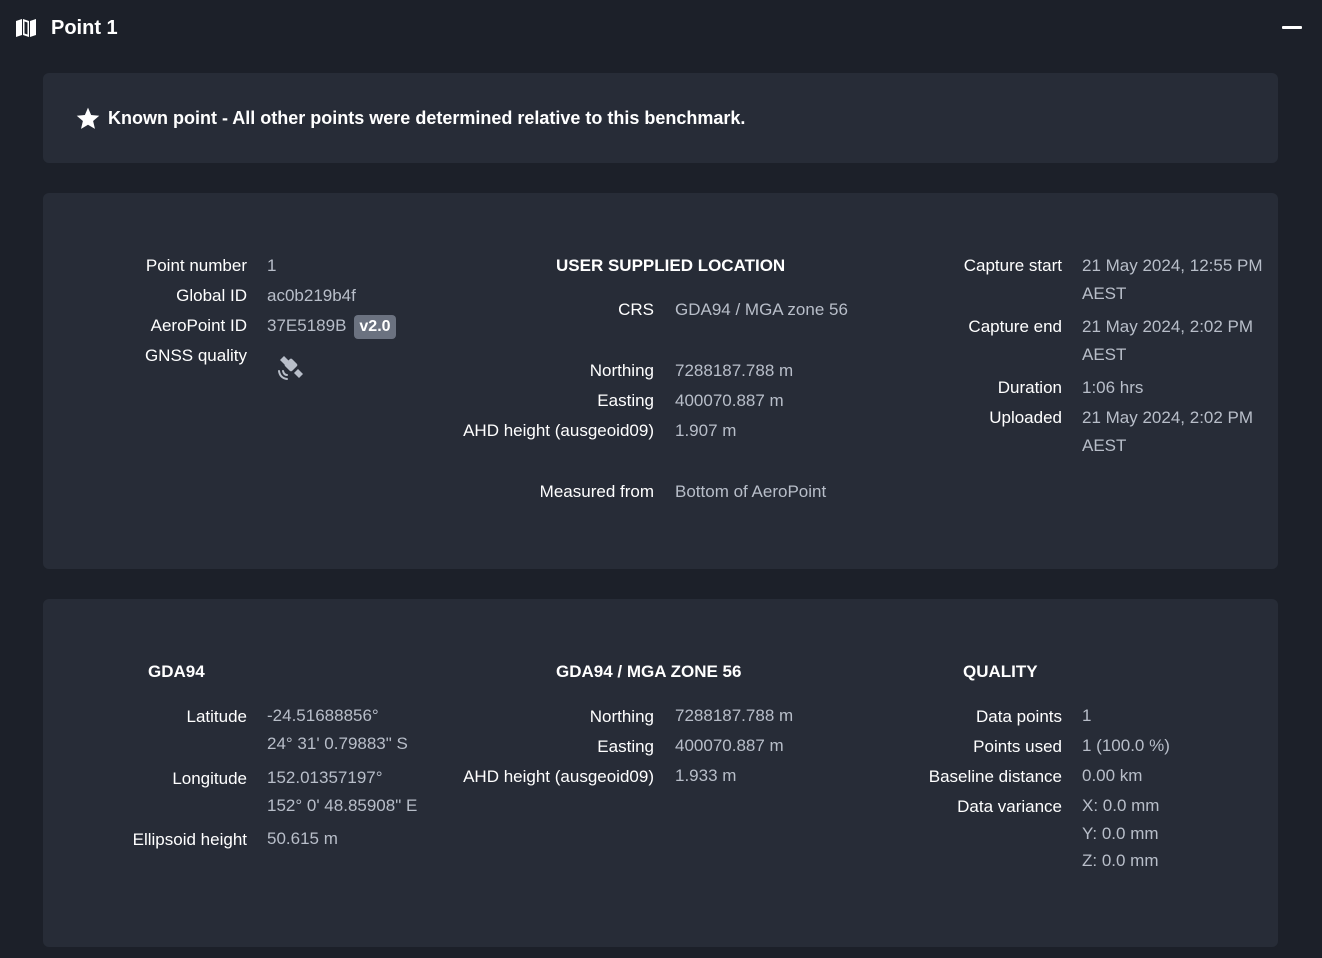 The width and height of the screenshot is (1322, 958). Describe the element at coordinates (325, 777) in the screenshot. I see `longitude-decimal: 152.01357197°` at that location.